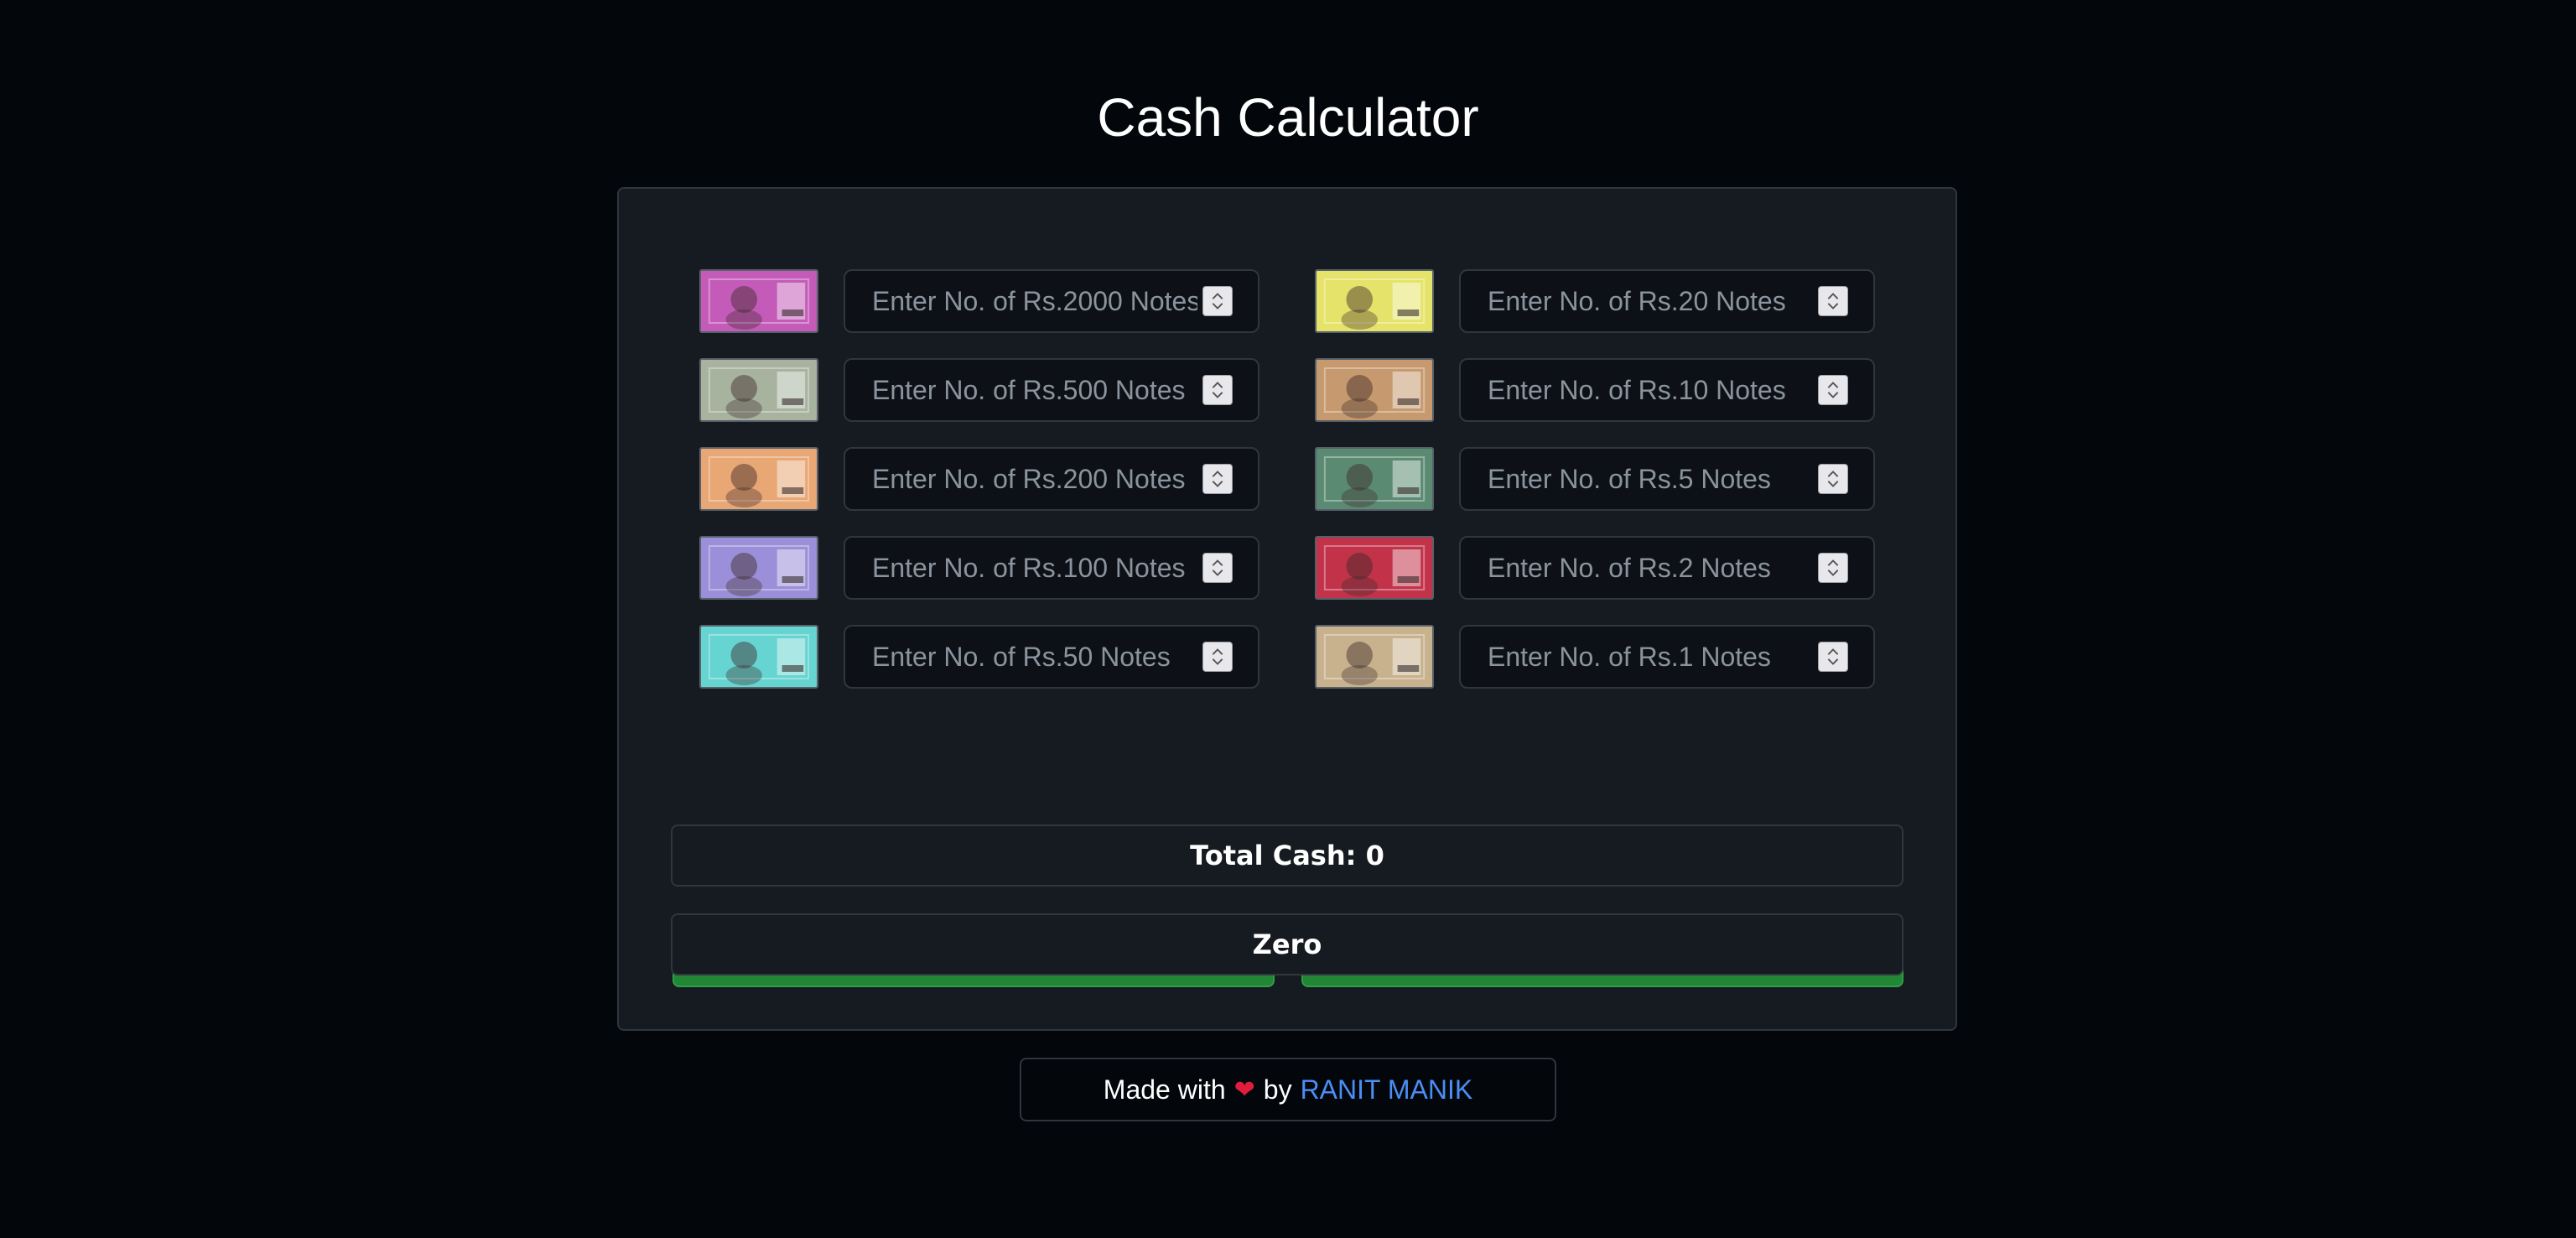 The height and width of the screenshot is (1238, 2576). What do you see at coordinates (758, 568) in the screenshot?
I see `rs100-note-image` at bounding box center [758, 568].